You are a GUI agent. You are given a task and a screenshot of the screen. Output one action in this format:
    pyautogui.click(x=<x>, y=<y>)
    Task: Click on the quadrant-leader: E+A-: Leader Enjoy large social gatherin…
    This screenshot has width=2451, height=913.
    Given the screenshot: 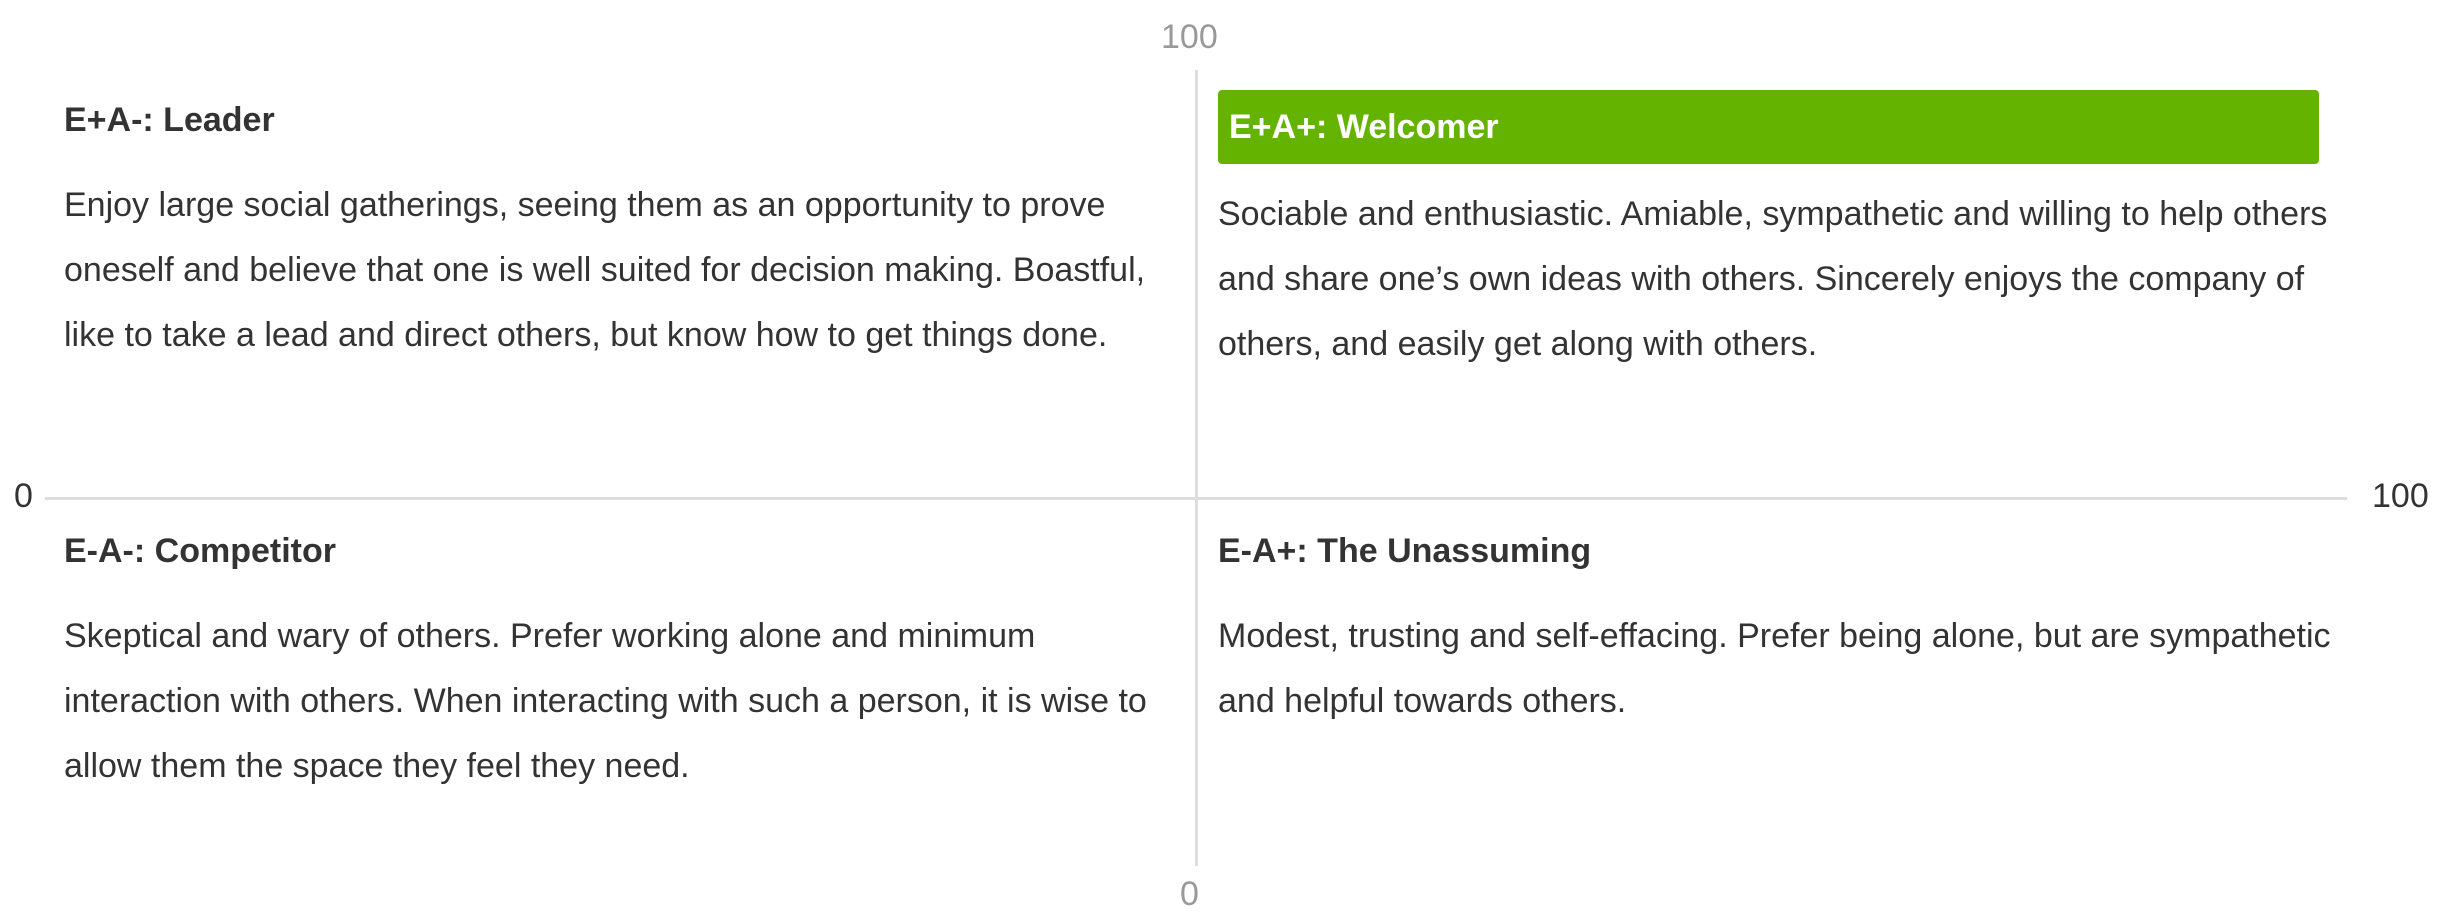 What is the action you would take?
    pyautogui.click(x=629, y=231)
    